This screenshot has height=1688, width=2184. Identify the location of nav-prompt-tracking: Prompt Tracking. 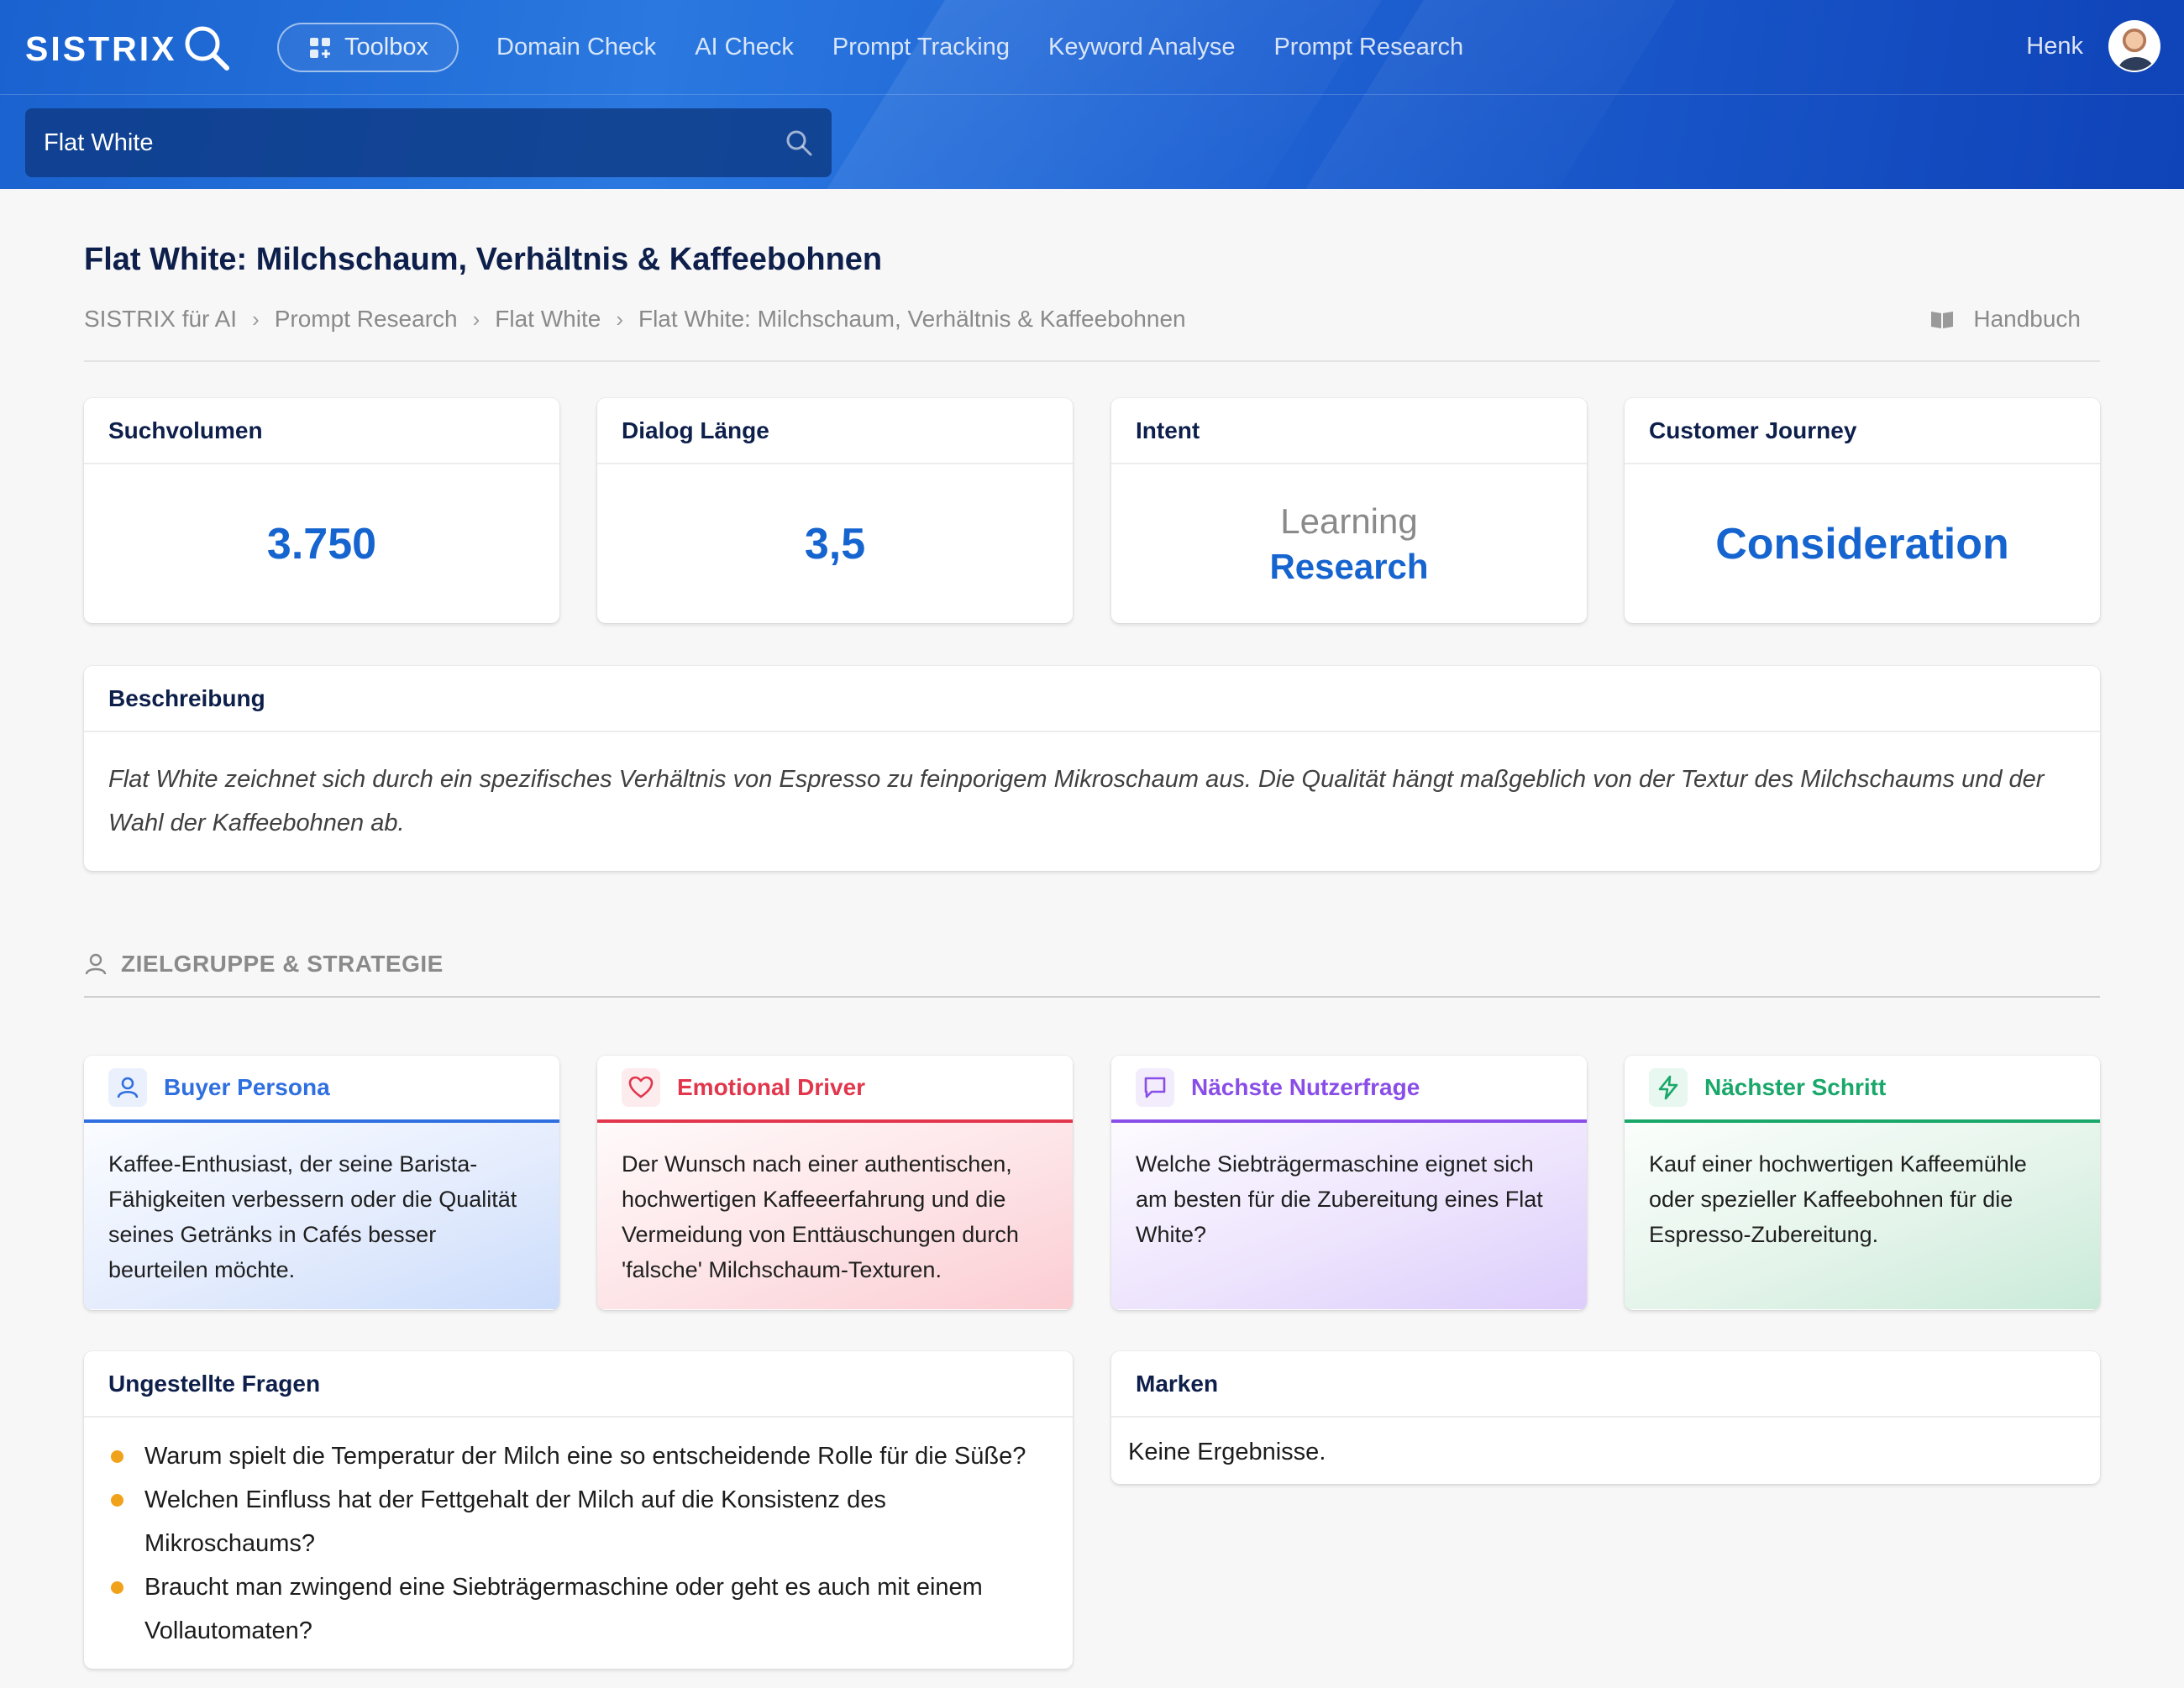
(921, 47).